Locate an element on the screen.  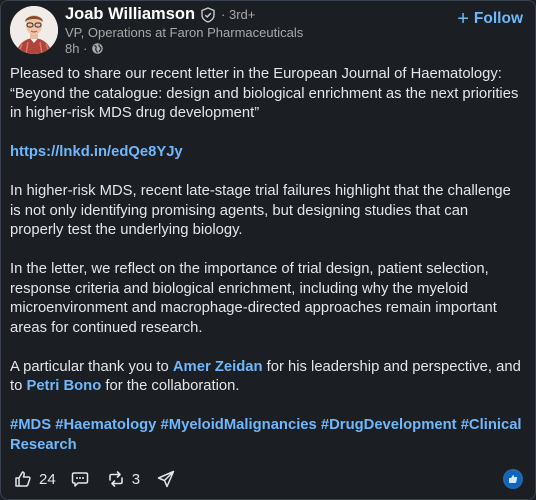
hashtag: #DrugDevelopment is located at coordinates (389, 425).